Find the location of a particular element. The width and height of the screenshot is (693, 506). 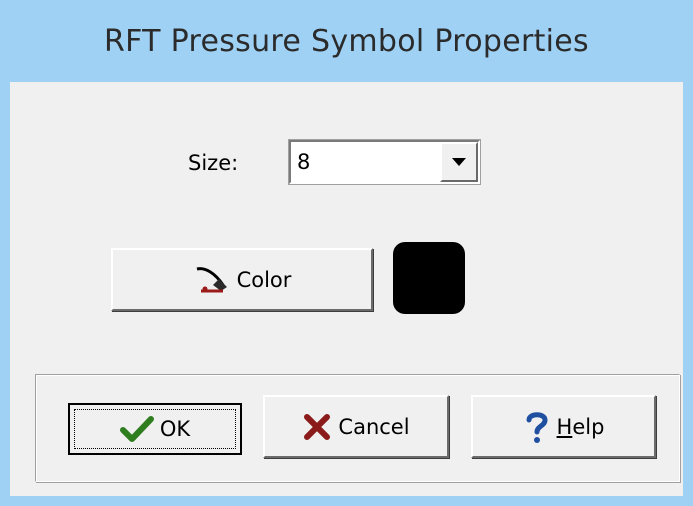

focus-rectangle is located at coordinates (155, 429).